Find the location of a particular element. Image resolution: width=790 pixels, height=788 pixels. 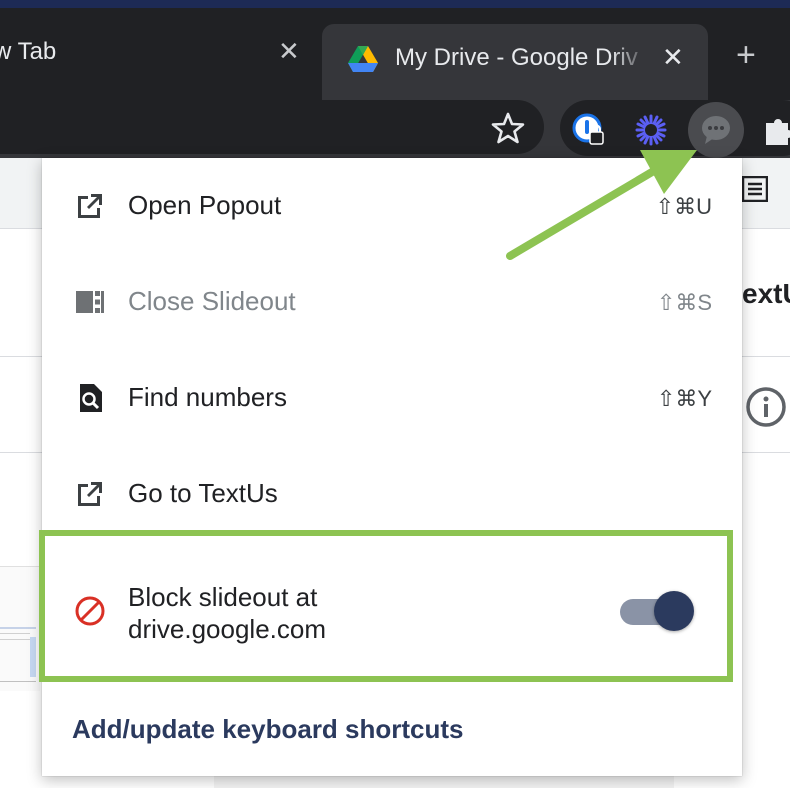

block-label-line1: Block slideout at is located at coordinates (223, 597).